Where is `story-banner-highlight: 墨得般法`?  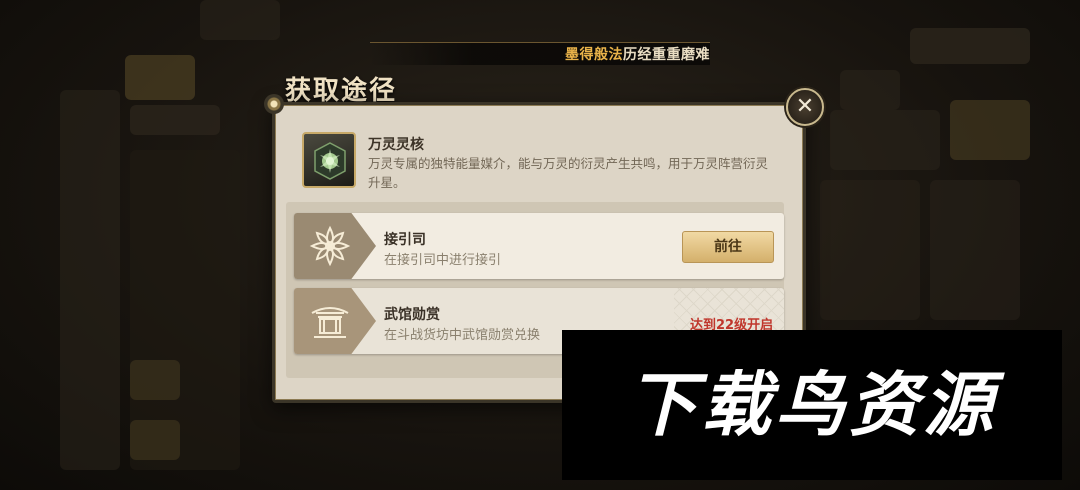
story-banner-highlight: 墨得般法 is located at coordinates (594, 54).